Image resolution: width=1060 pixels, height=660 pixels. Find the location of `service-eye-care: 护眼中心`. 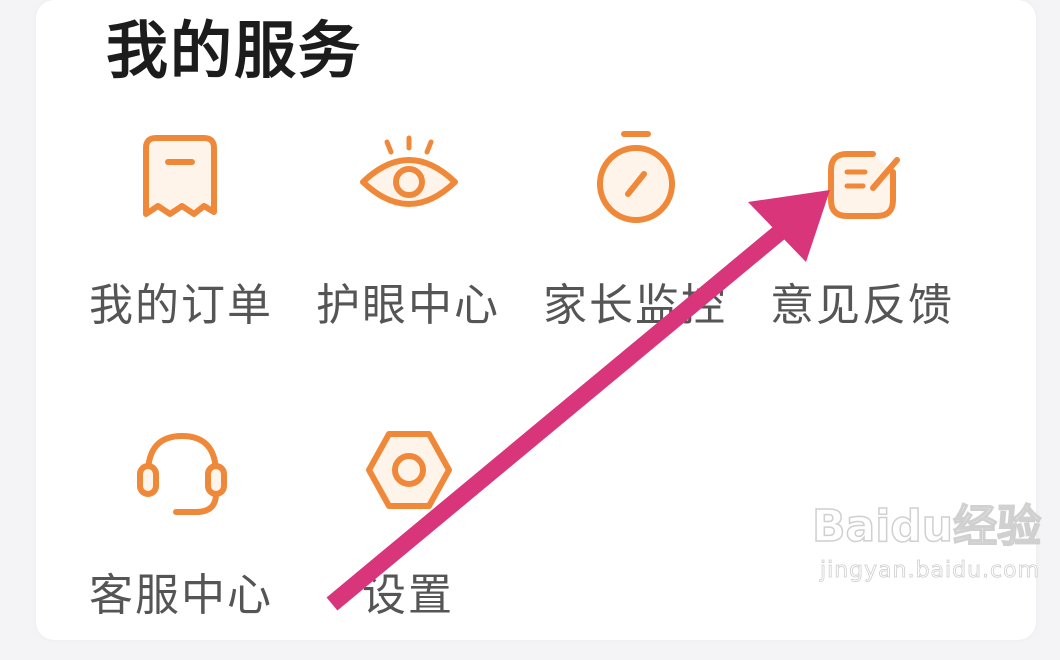

service-eye-care: 护眼中心 is located at coordinates (408, 250).